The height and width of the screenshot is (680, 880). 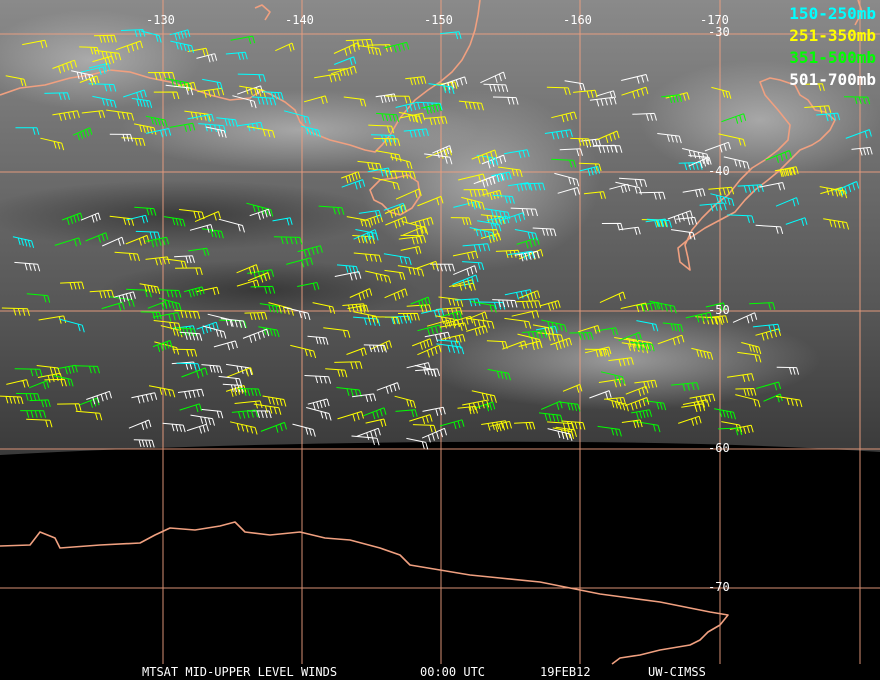 What do you see at coordinates (832, 35) in the screenshot?
I see `legend-item-251-350mb: 251-350mb` at bounding box center [832, 35].